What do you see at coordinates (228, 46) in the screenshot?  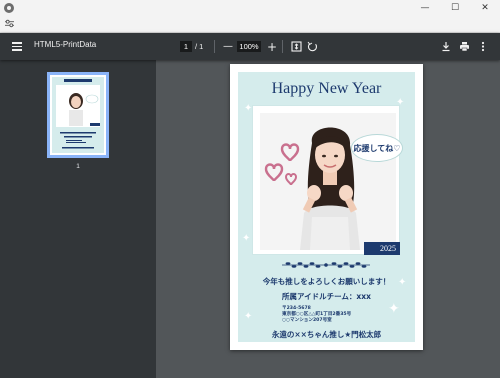 I see `zoom-out-button: —` at bounding box center [228, 46].